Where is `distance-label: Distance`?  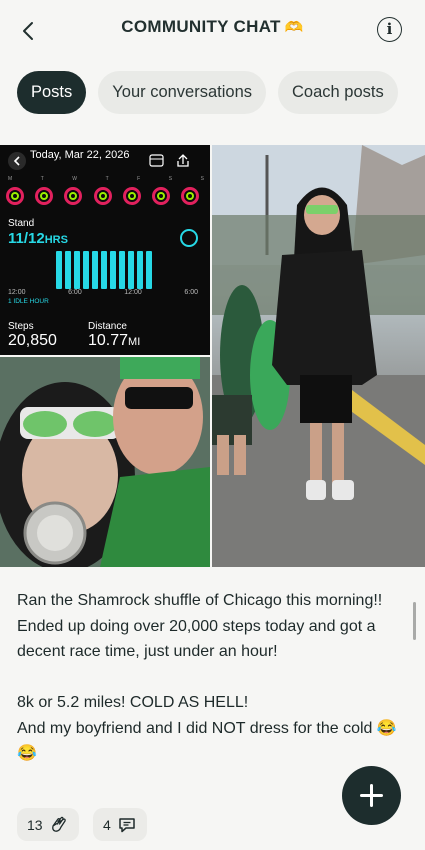 distance-label: Distance is located at coordinates (107, 326).